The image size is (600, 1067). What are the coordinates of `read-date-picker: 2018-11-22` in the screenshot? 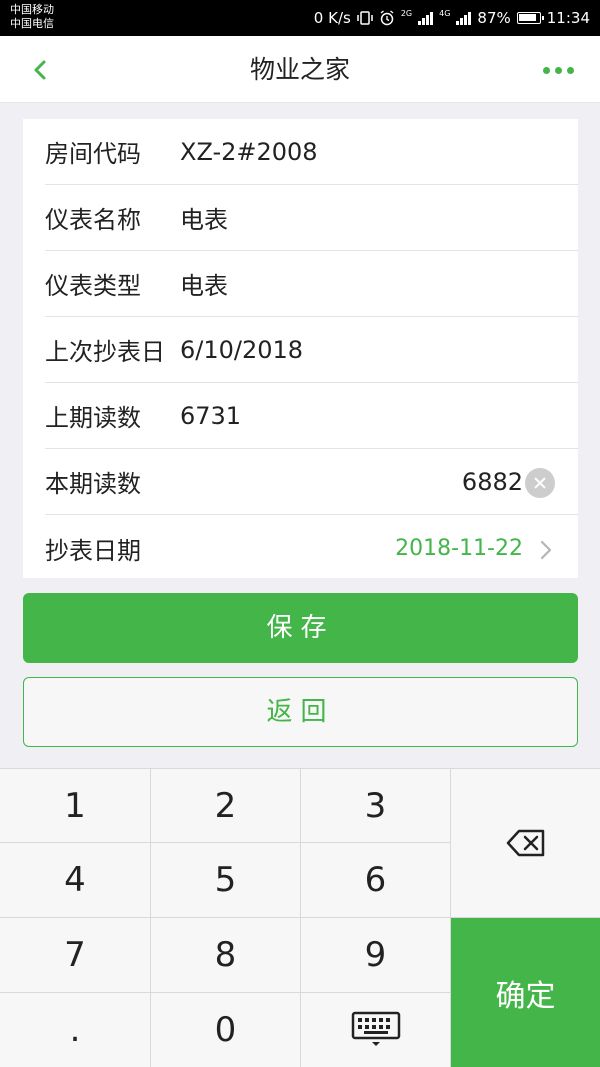 It's located at (459, 548).